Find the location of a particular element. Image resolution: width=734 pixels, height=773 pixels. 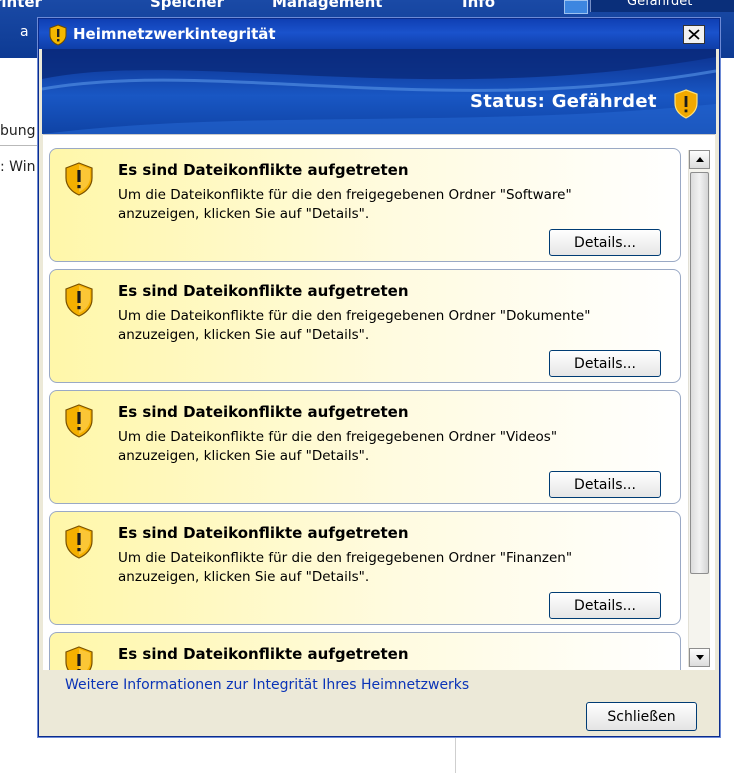

status-label: Status: Gefährdet is located at coordinates (563, 101).